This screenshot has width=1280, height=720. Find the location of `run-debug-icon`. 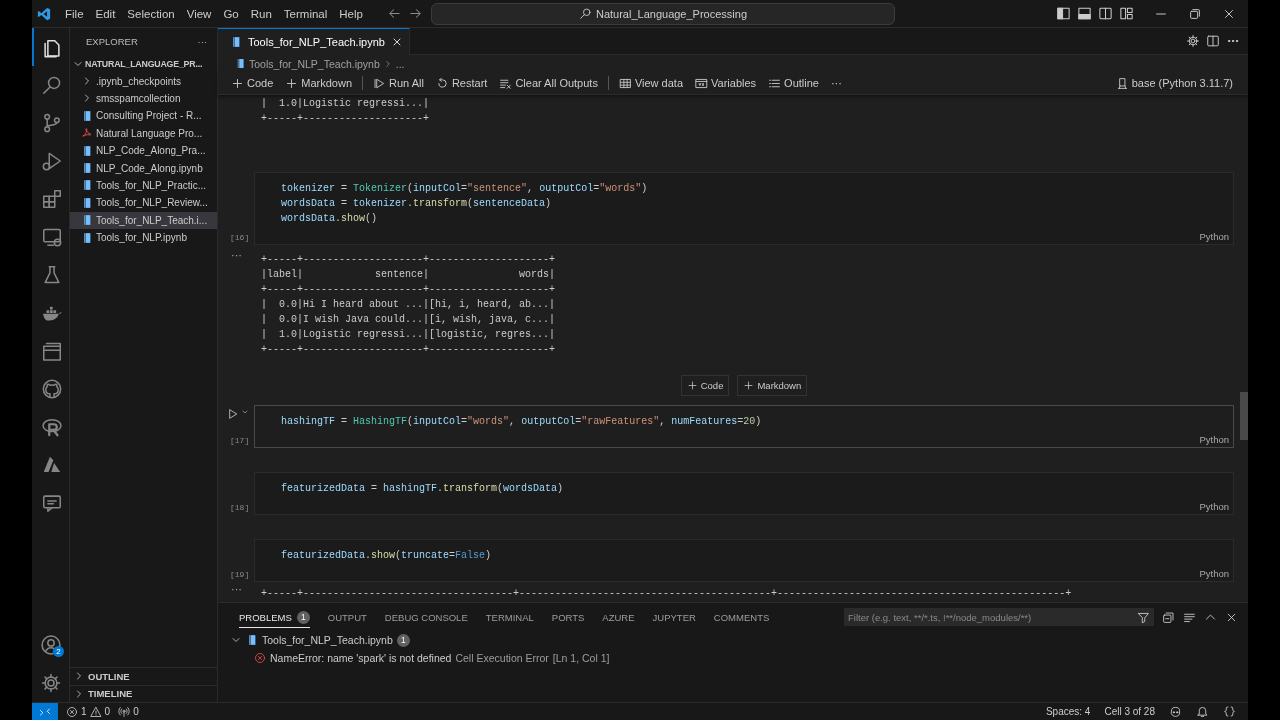

run-debug-icon is located at coordinates (51, 161).